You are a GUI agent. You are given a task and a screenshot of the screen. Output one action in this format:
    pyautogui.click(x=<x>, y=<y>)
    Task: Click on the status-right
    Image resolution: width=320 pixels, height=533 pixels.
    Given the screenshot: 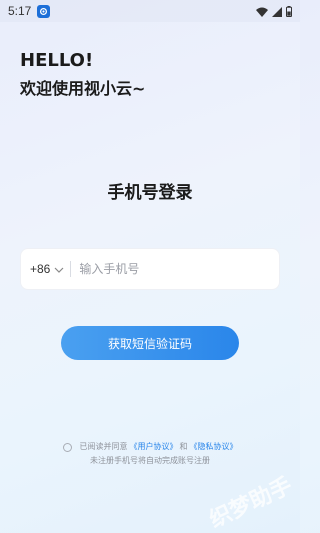 What is the action you would take?
    pyautogui.click(x=274, y=11)
    